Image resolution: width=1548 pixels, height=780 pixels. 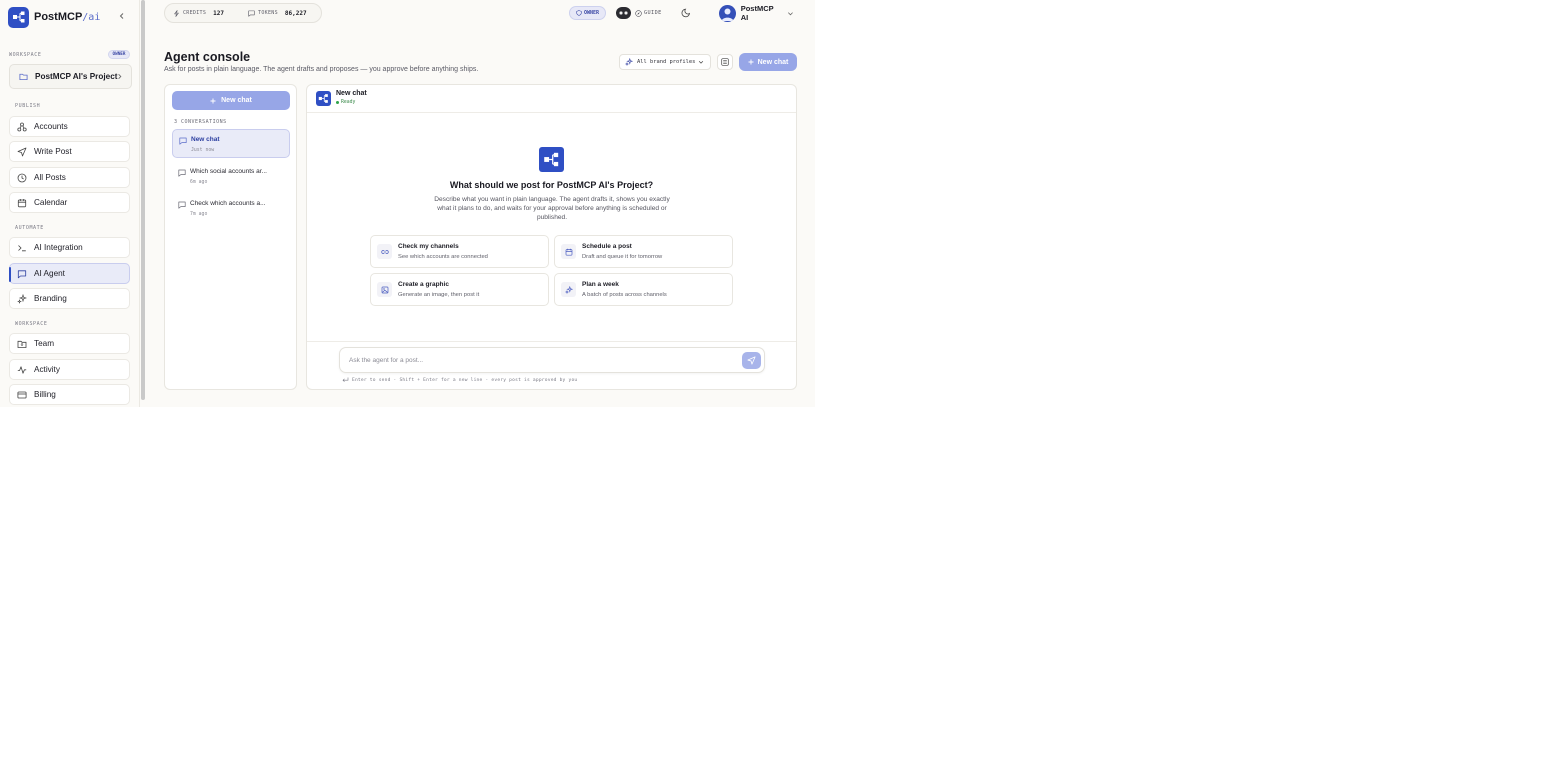 What do you see at coordinates (69, 394) in the screenshot?
I see `sidebar-item-billing: Billing` at bounding box center [69, 394].